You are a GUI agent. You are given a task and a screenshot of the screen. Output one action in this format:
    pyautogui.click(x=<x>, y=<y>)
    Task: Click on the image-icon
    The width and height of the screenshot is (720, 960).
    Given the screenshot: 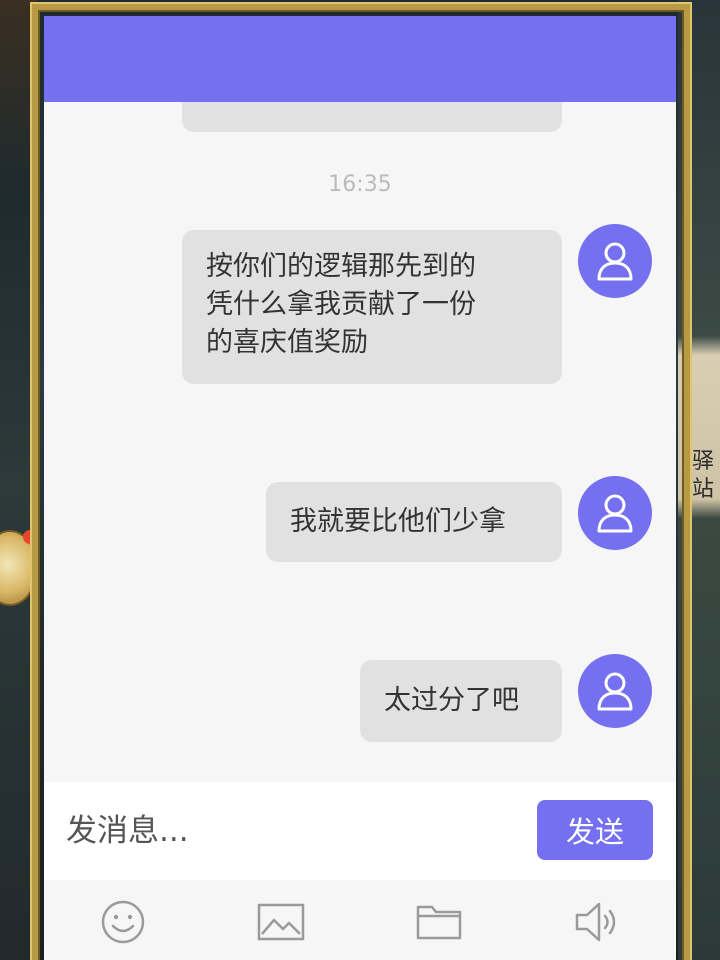 What is the action you would take?
    pyautogui.click(x=281, y=922)
    